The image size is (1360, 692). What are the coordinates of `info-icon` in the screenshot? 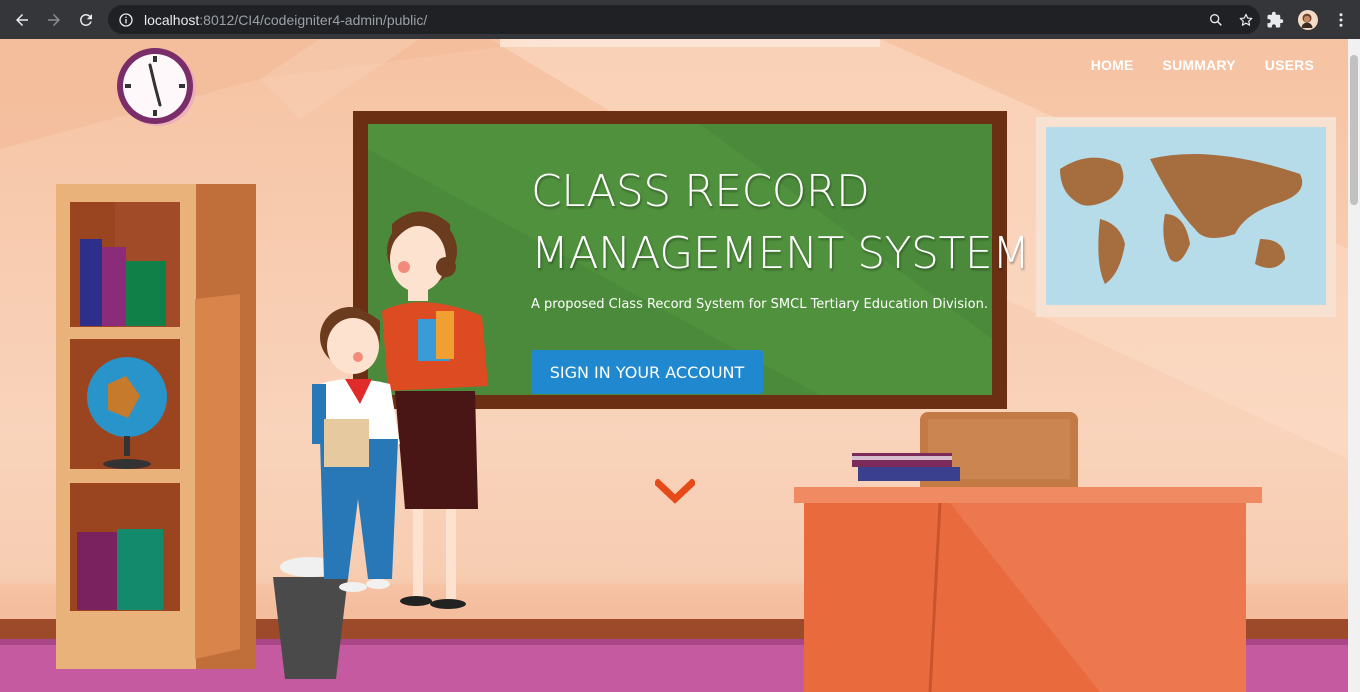 It's located at (126, 20).